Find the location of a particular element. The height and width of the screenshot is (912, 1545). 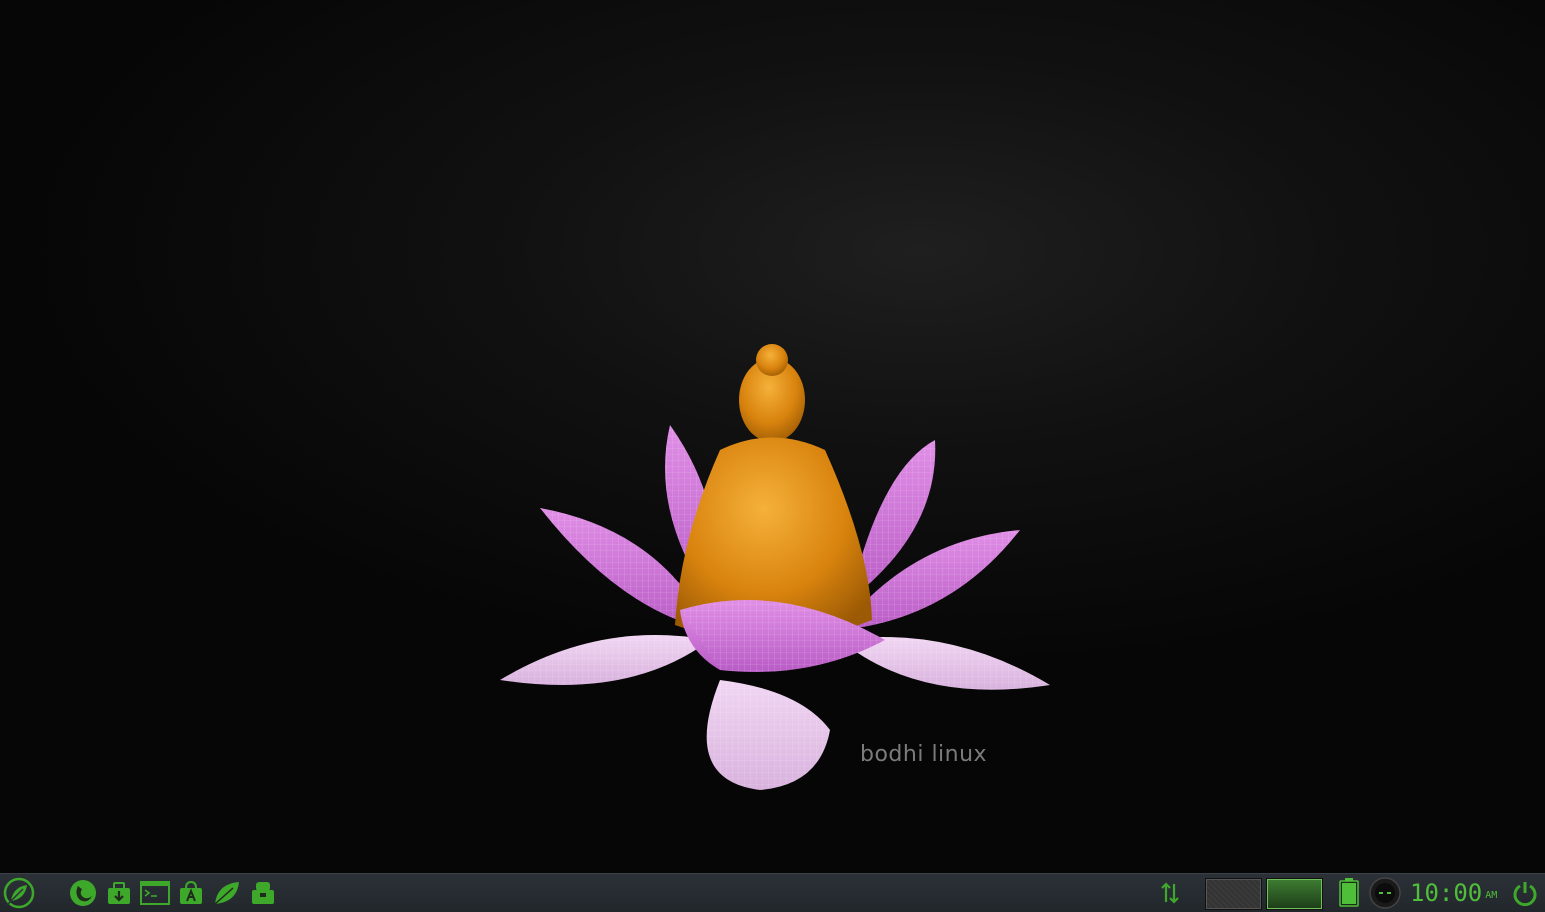

clock: 10:00 AM is located at coordinates (1453, 893).